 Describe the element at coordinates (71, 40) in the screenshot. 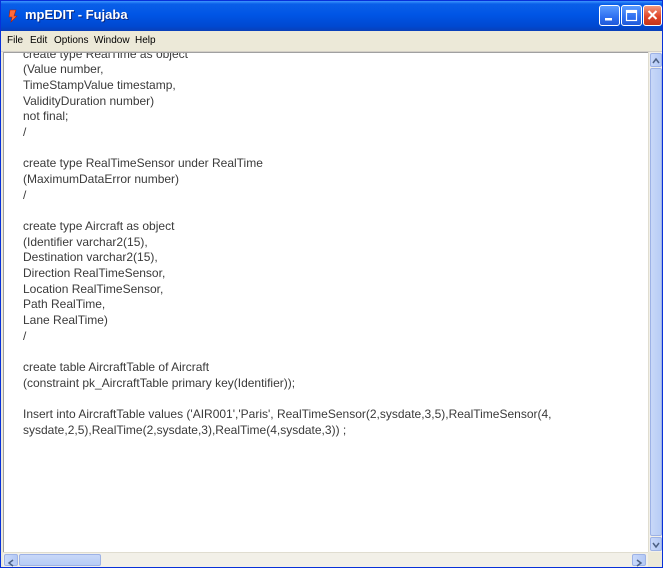

I see `menu-options: Options` at that location.